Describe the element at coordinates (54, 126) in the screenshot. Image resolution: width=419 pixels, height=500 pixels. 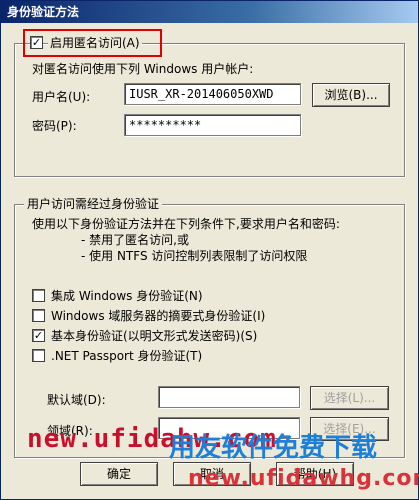
I see `password-label: 密码(P):` at that location.